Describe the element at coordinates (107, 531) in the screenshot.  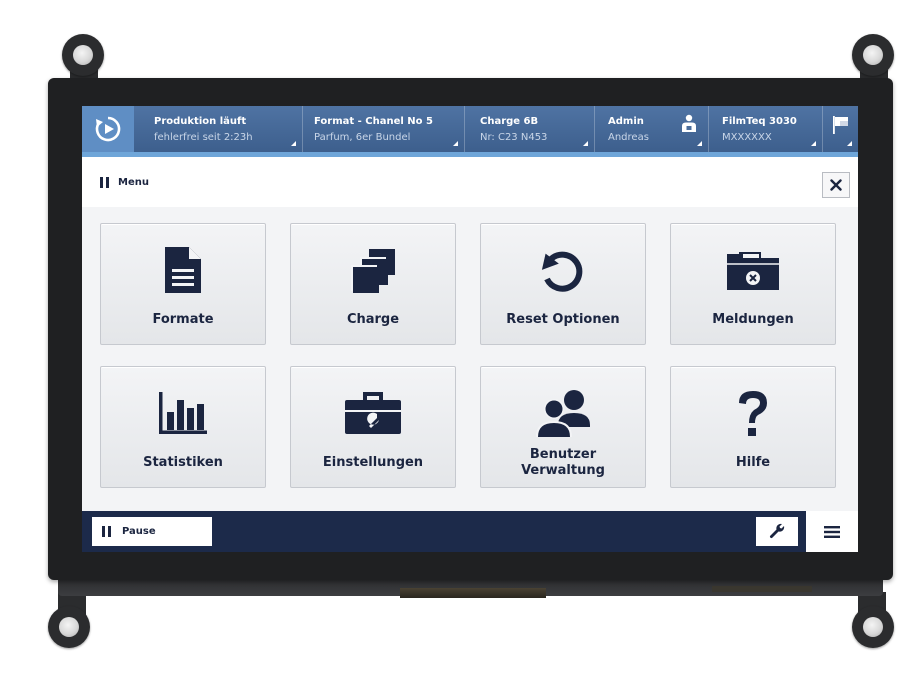
I see `pause-icon` at that location.